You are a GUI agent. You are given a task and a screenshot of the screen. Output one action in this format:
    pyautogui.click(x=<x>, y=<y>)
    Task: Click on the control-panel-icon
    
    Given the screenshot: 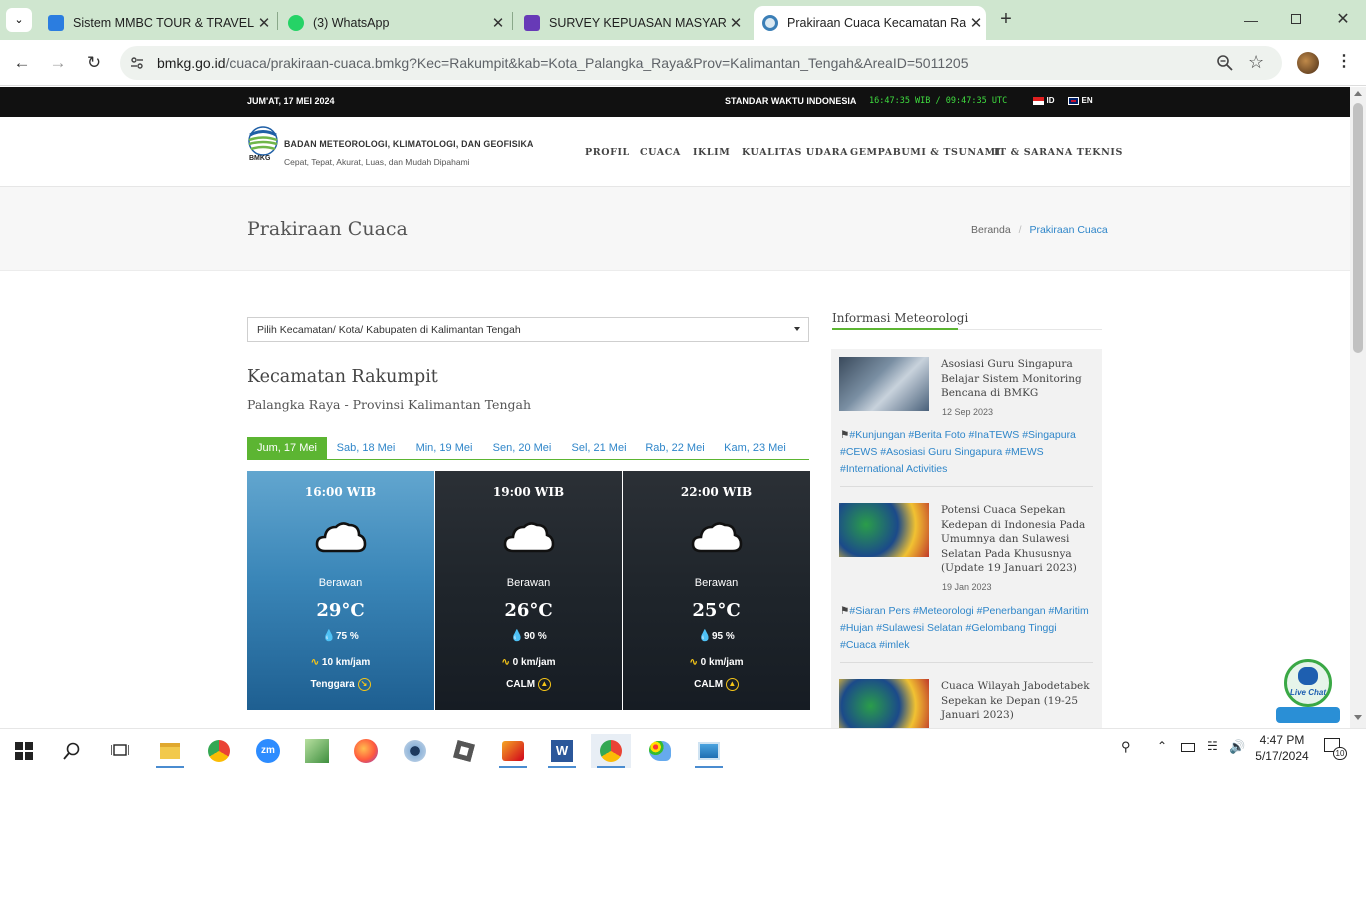 What is the action you would take?
    pyautogui.click(x=709, y=751)
    